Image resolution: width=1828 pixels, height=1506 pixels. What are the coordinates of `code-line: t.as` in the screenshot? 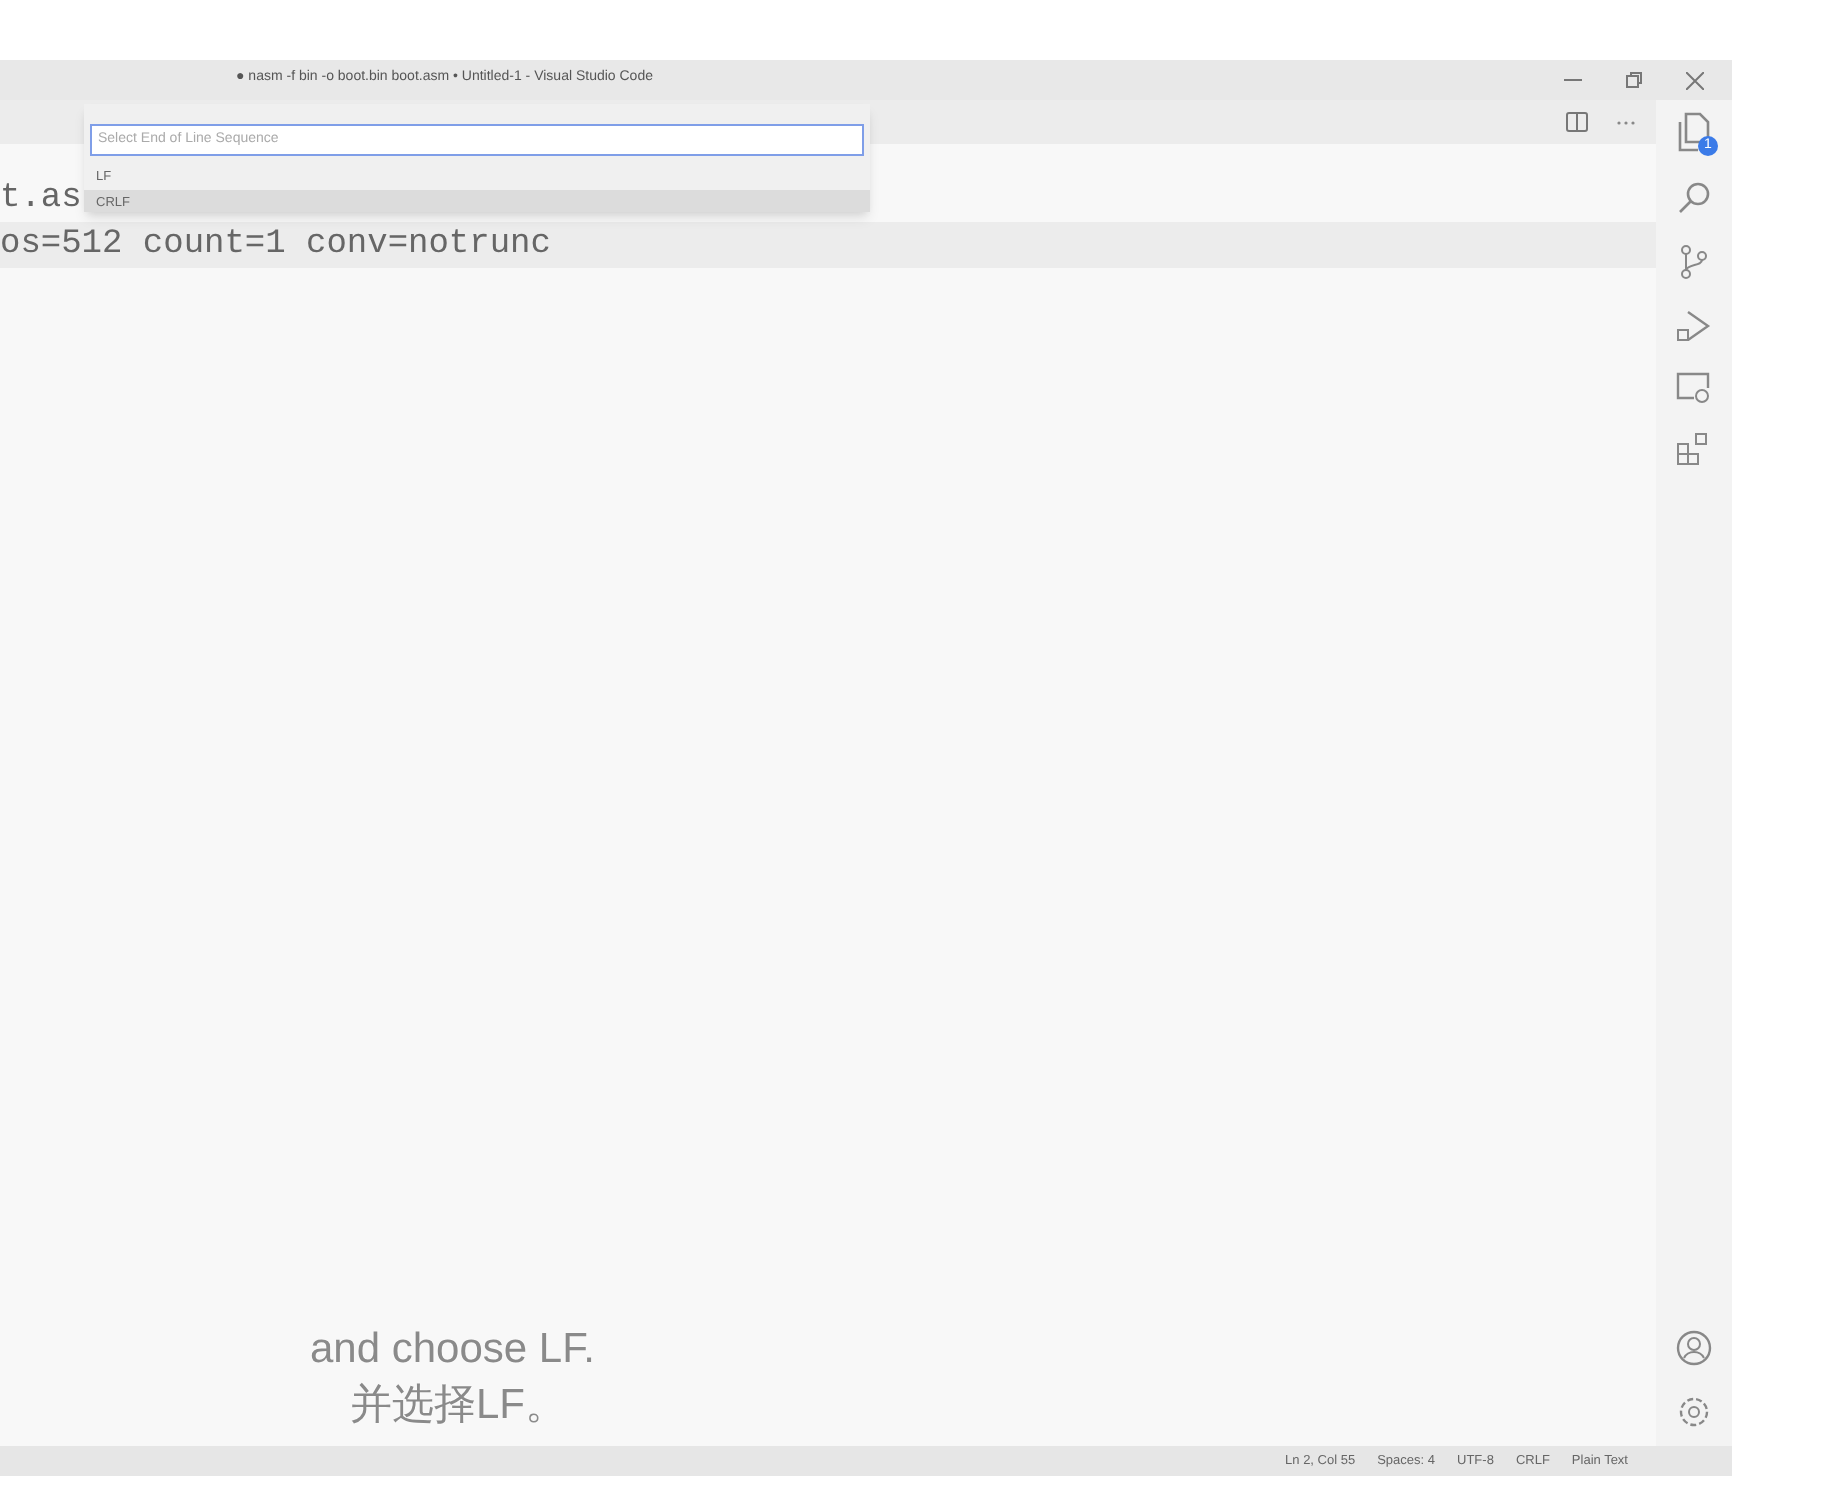 It's located at (41, 199).